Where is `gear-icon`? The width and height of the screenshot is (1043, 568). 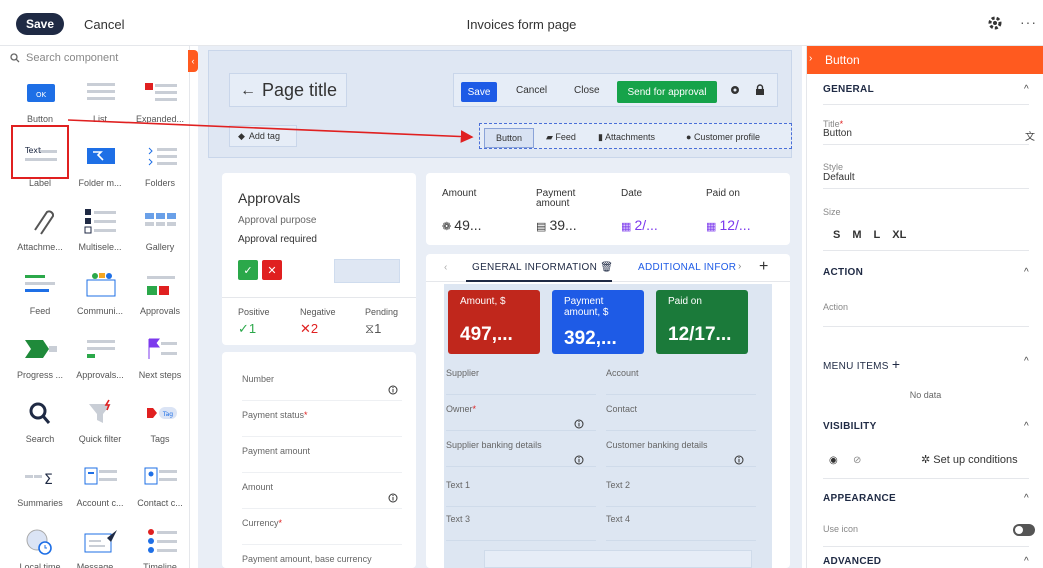
gear-icon is located at coordinates (735, 90).